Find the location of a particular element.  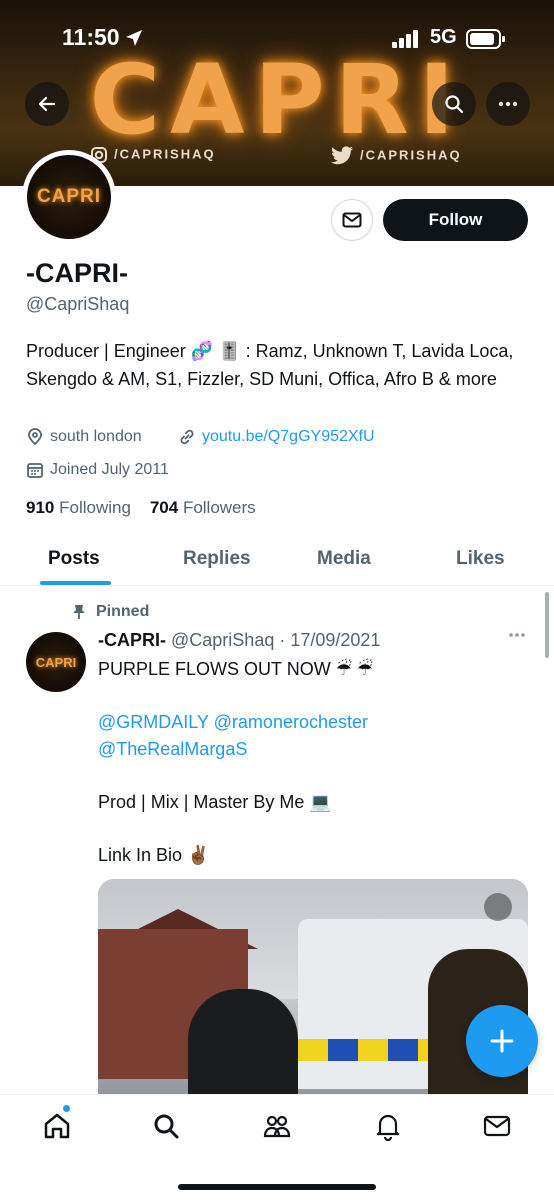

plus-icon is located at coordinates (502, 1041).